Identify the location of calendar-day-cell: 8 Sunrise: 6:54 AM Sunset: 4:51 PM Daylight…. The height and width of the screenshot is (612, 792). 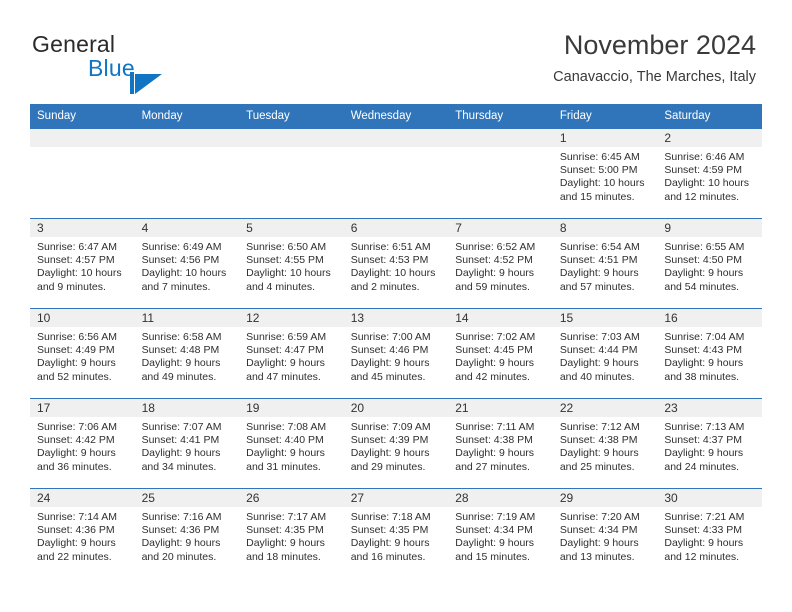
(605, 263).